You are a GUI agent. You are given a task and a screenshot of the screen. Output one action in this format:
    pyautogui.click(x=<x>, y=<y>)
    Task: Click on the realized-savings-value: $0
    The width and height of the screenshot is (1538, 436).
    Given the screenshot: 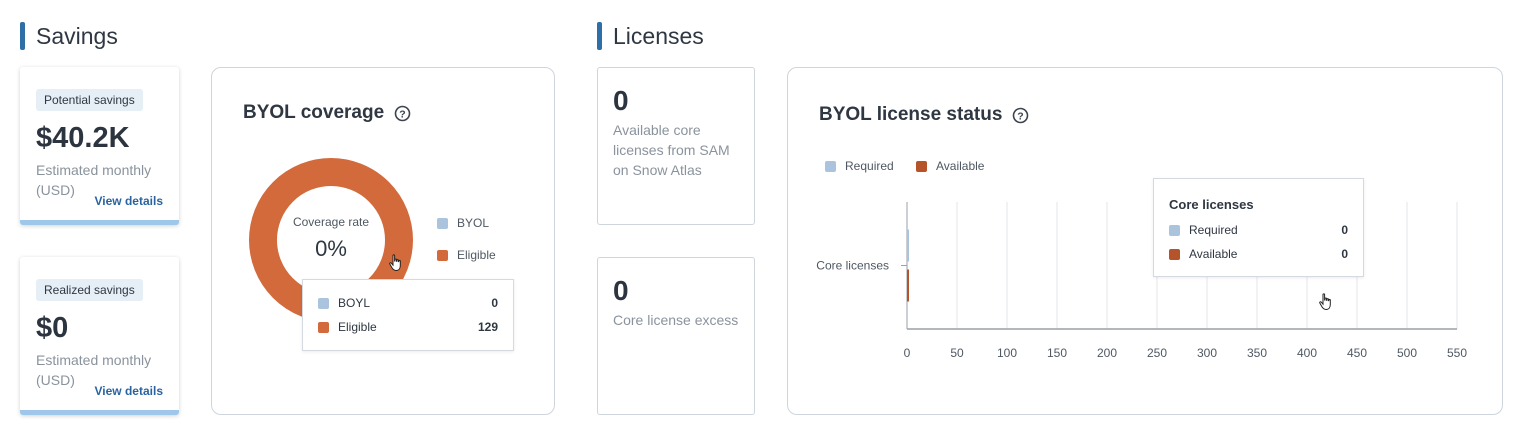 What is the action you would take?
    pyautogui.click(x=52, y=328)
    